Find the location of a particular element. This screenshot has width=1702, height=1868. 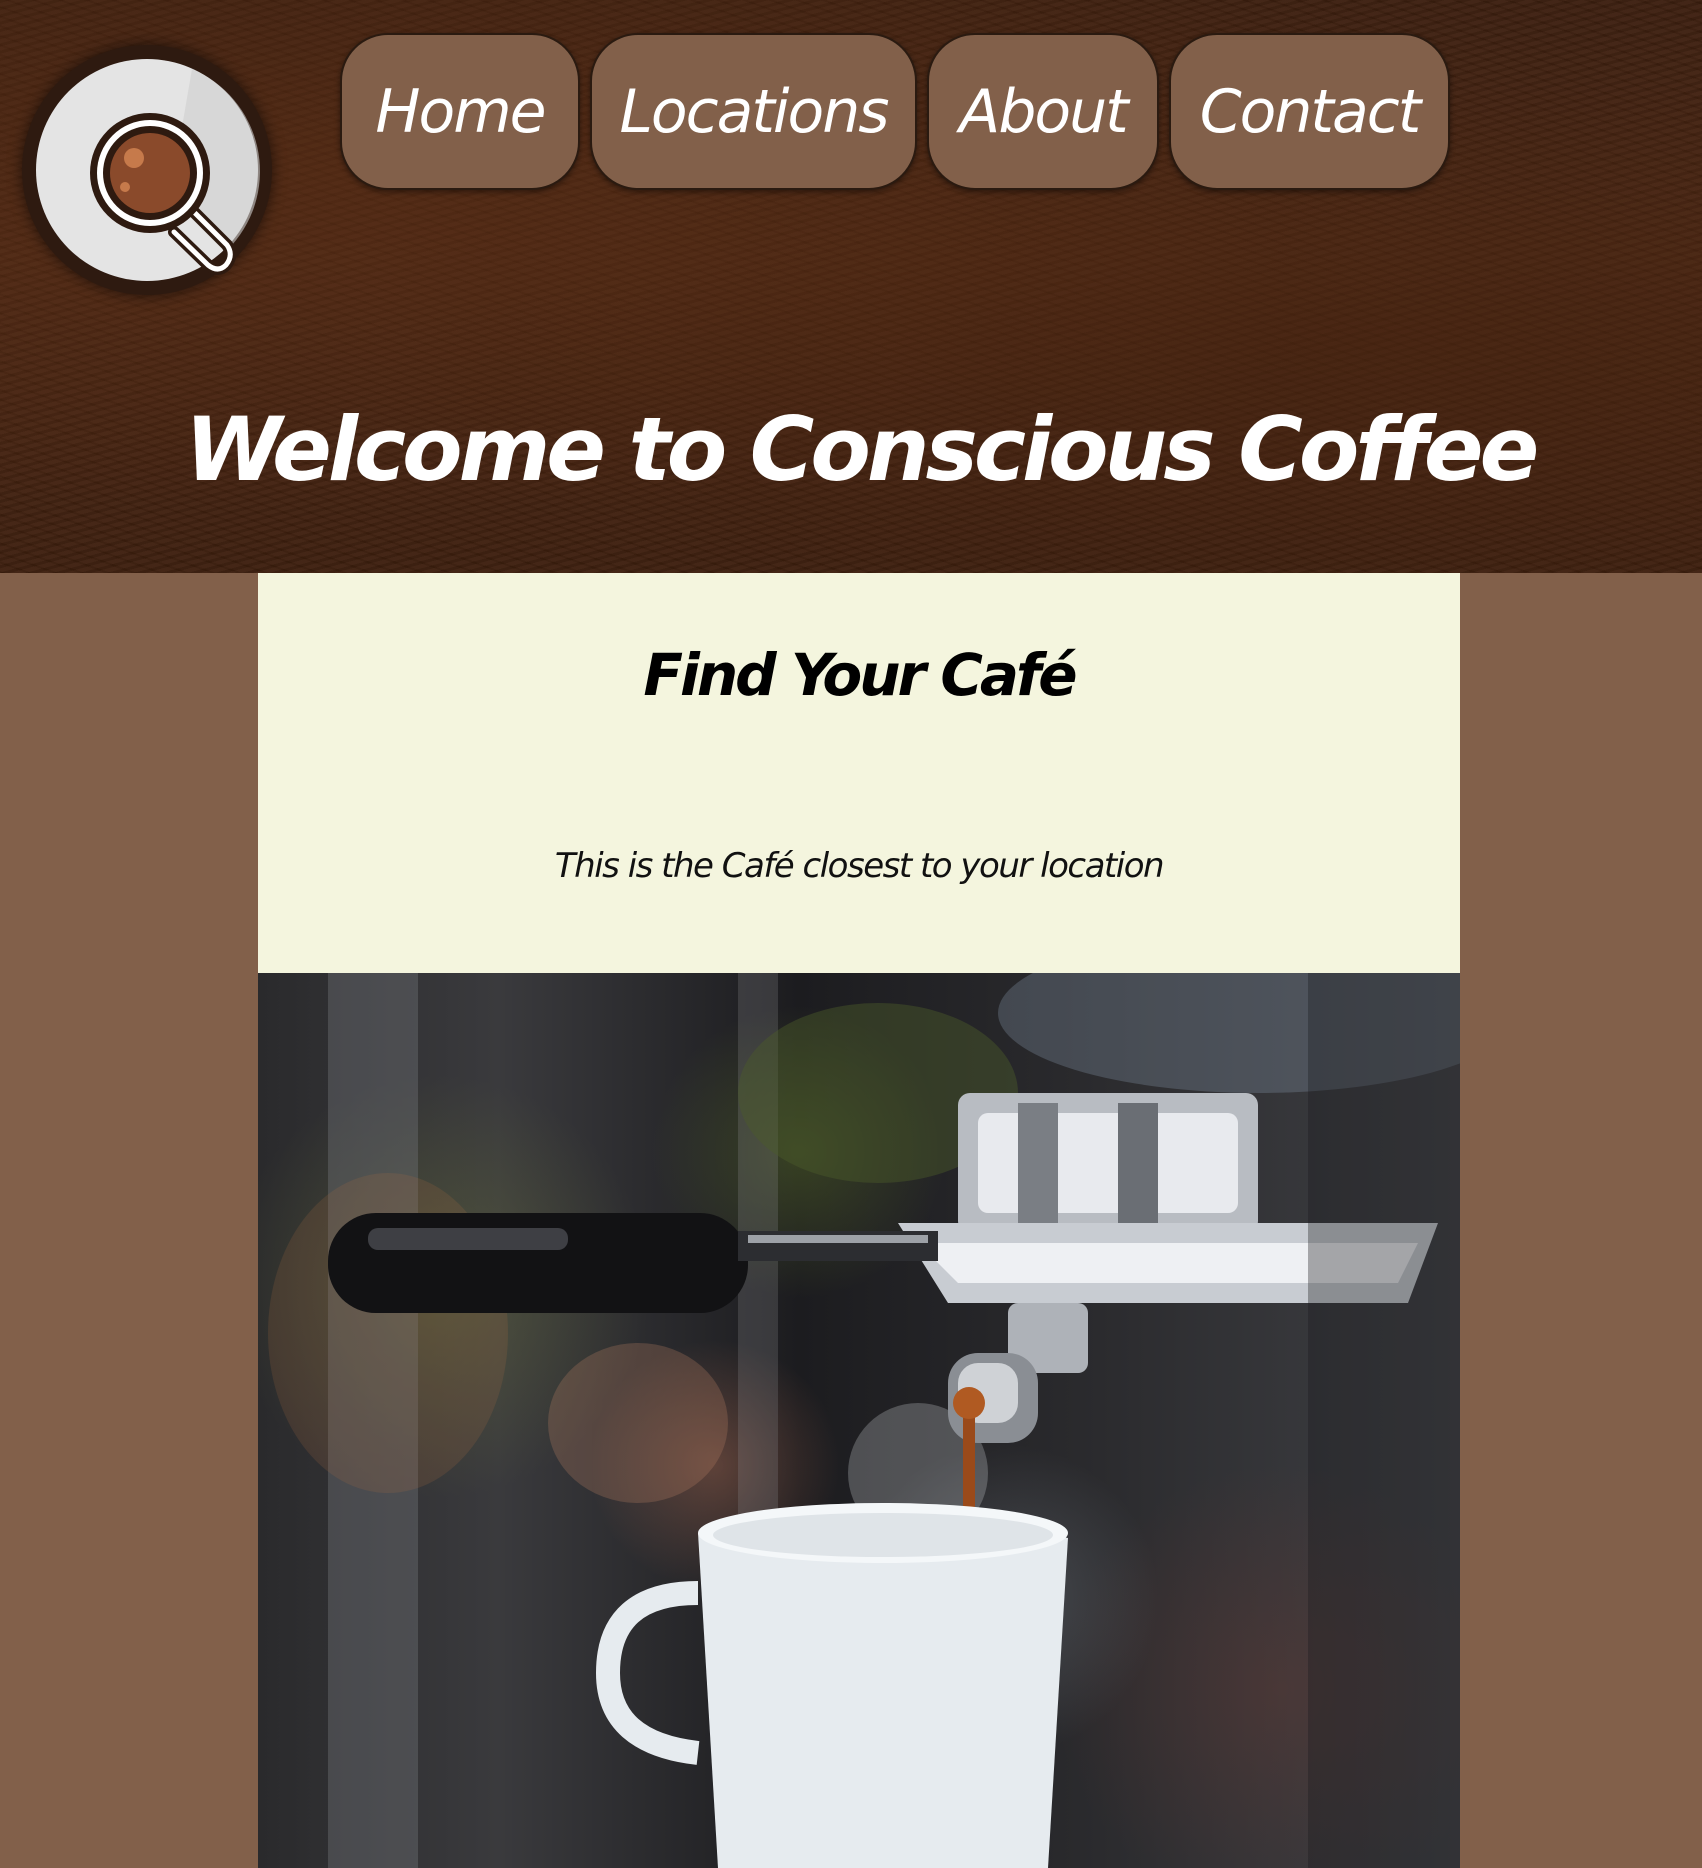

main-nav: Home Locations About Contact is located at coordinates (895, 111).